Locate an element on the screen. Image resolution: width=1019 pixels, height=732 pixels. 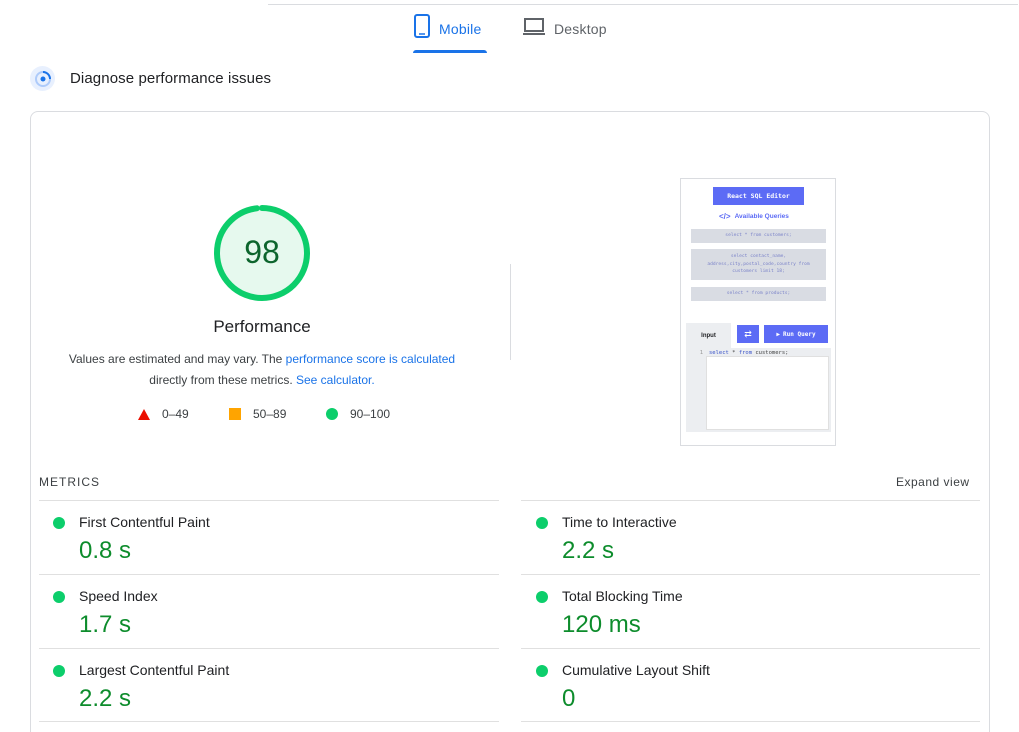
code-part: * is located at coordinates (733, 352).